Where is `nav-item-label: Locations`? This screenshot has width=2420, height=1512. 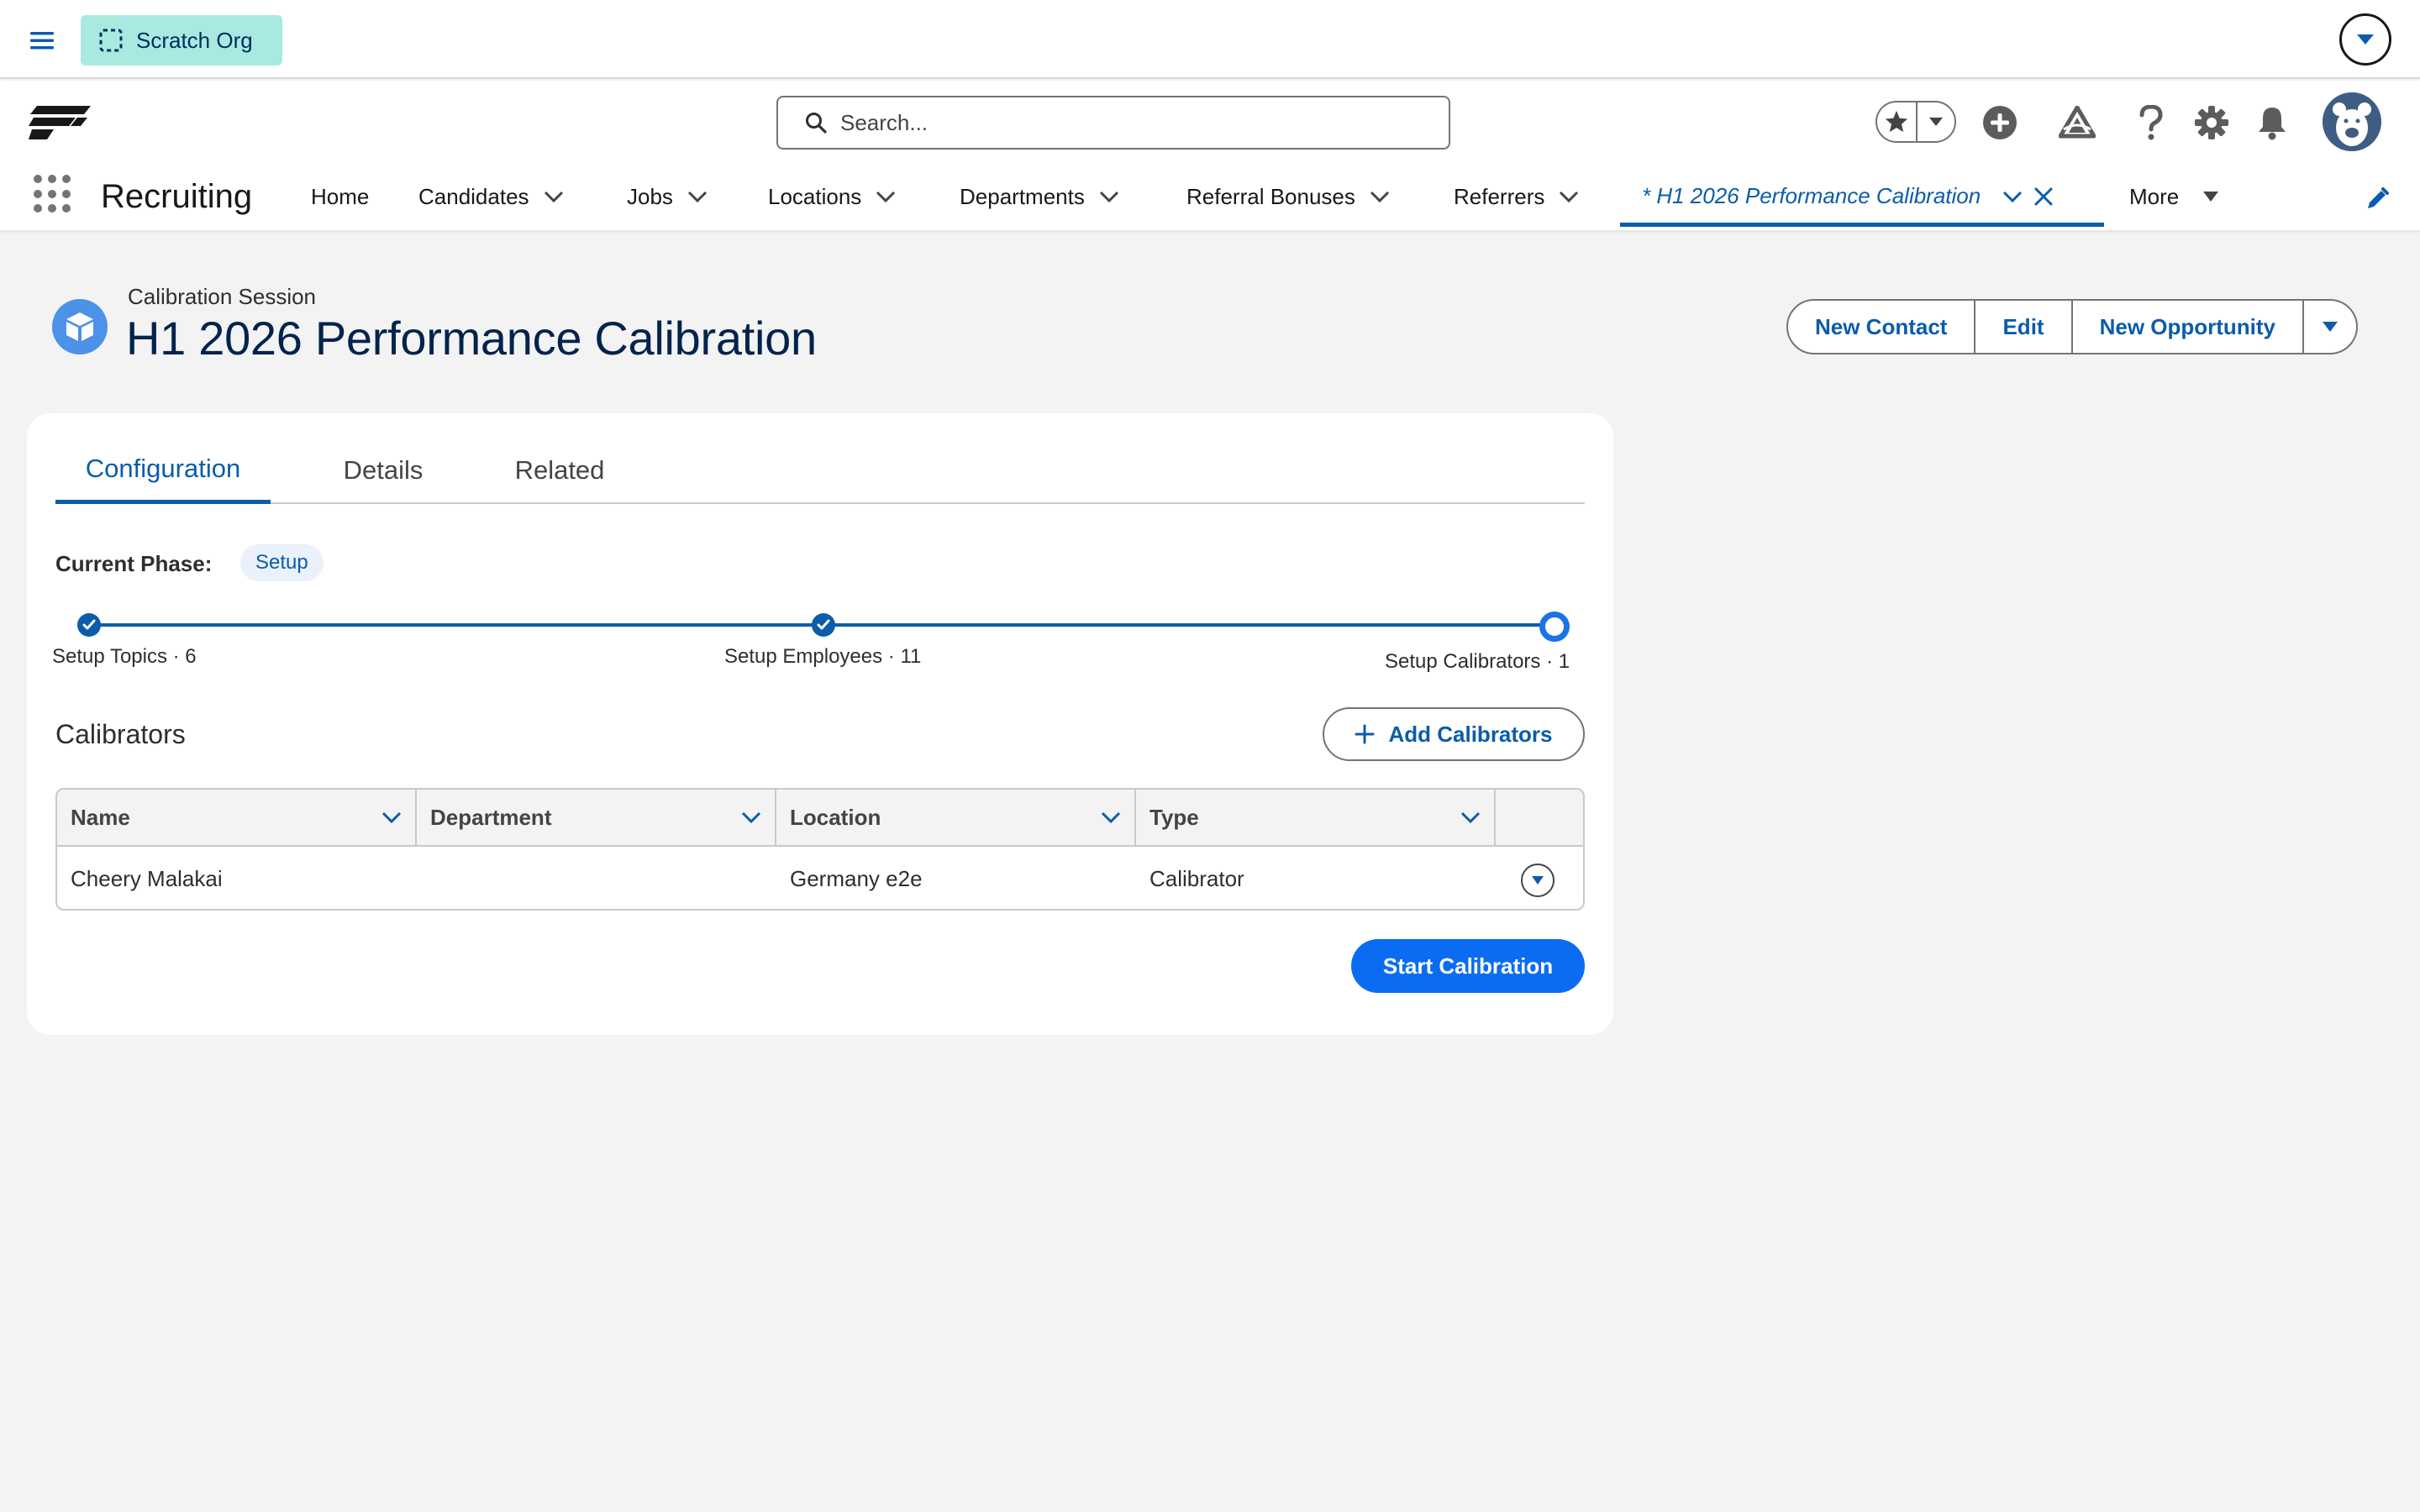
nav-item-label: Locations is located at coordinates (815, 196).